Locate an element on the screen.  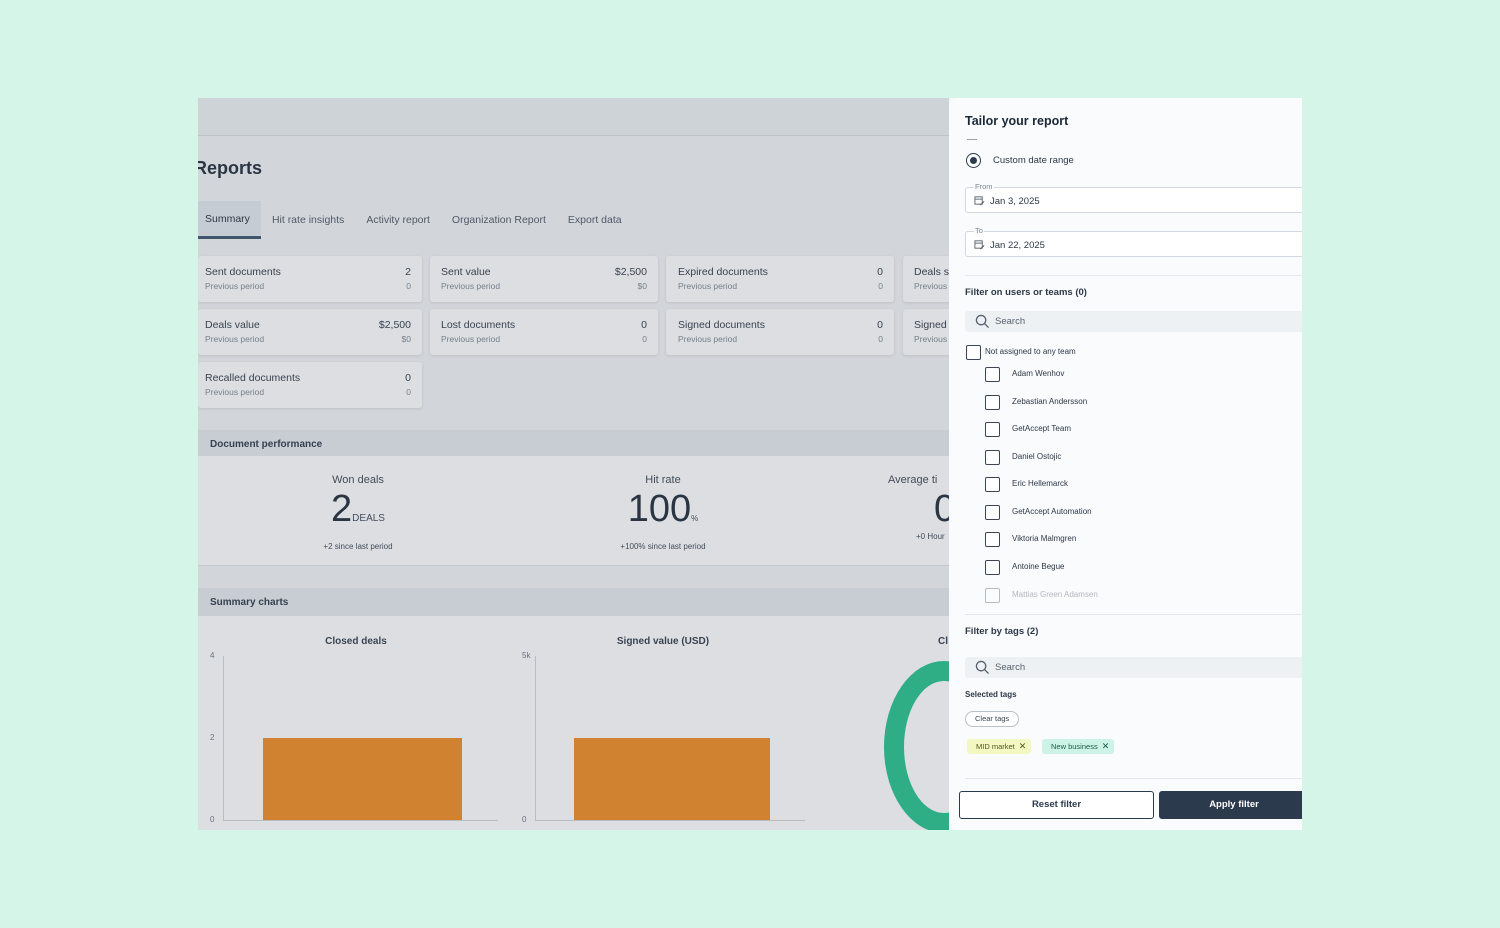
user-label: Antoine Begue is located at coordinates (1038, 566).